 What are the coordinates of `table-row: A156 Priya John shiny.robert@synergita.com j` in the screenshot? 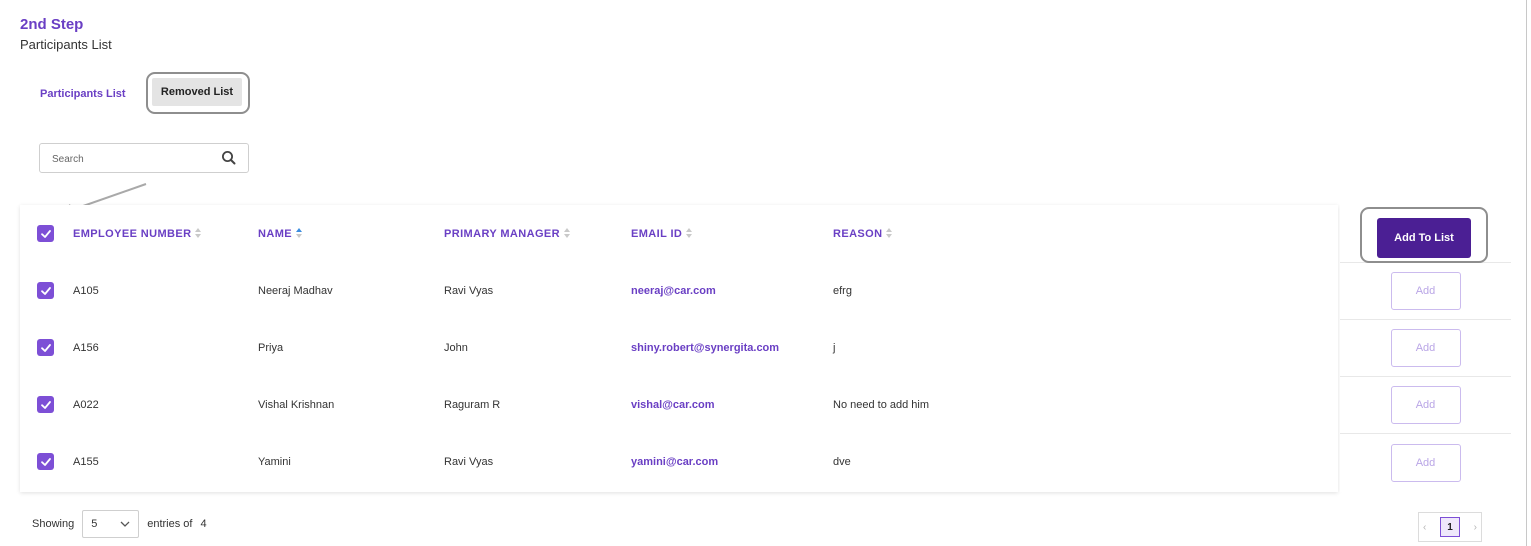 It's located at (679, 347).